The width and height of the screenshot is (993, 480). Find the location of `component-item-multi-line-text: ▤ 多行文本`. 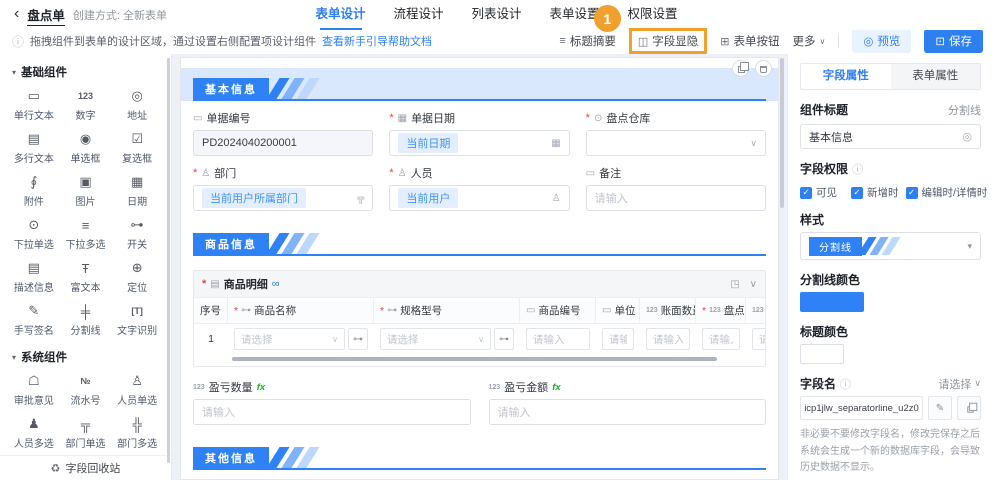

component-item-multi-line-text: ▤ 多行文本 is located at coordinates (34, 148).